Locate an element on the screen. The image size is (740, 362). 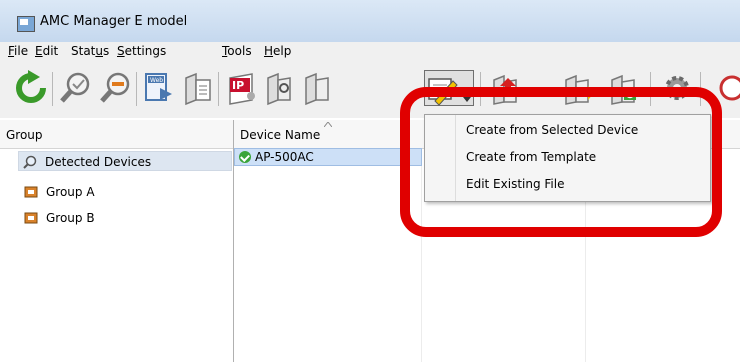
window-title: AMC Manager E model is located at coordinates (114, 21).